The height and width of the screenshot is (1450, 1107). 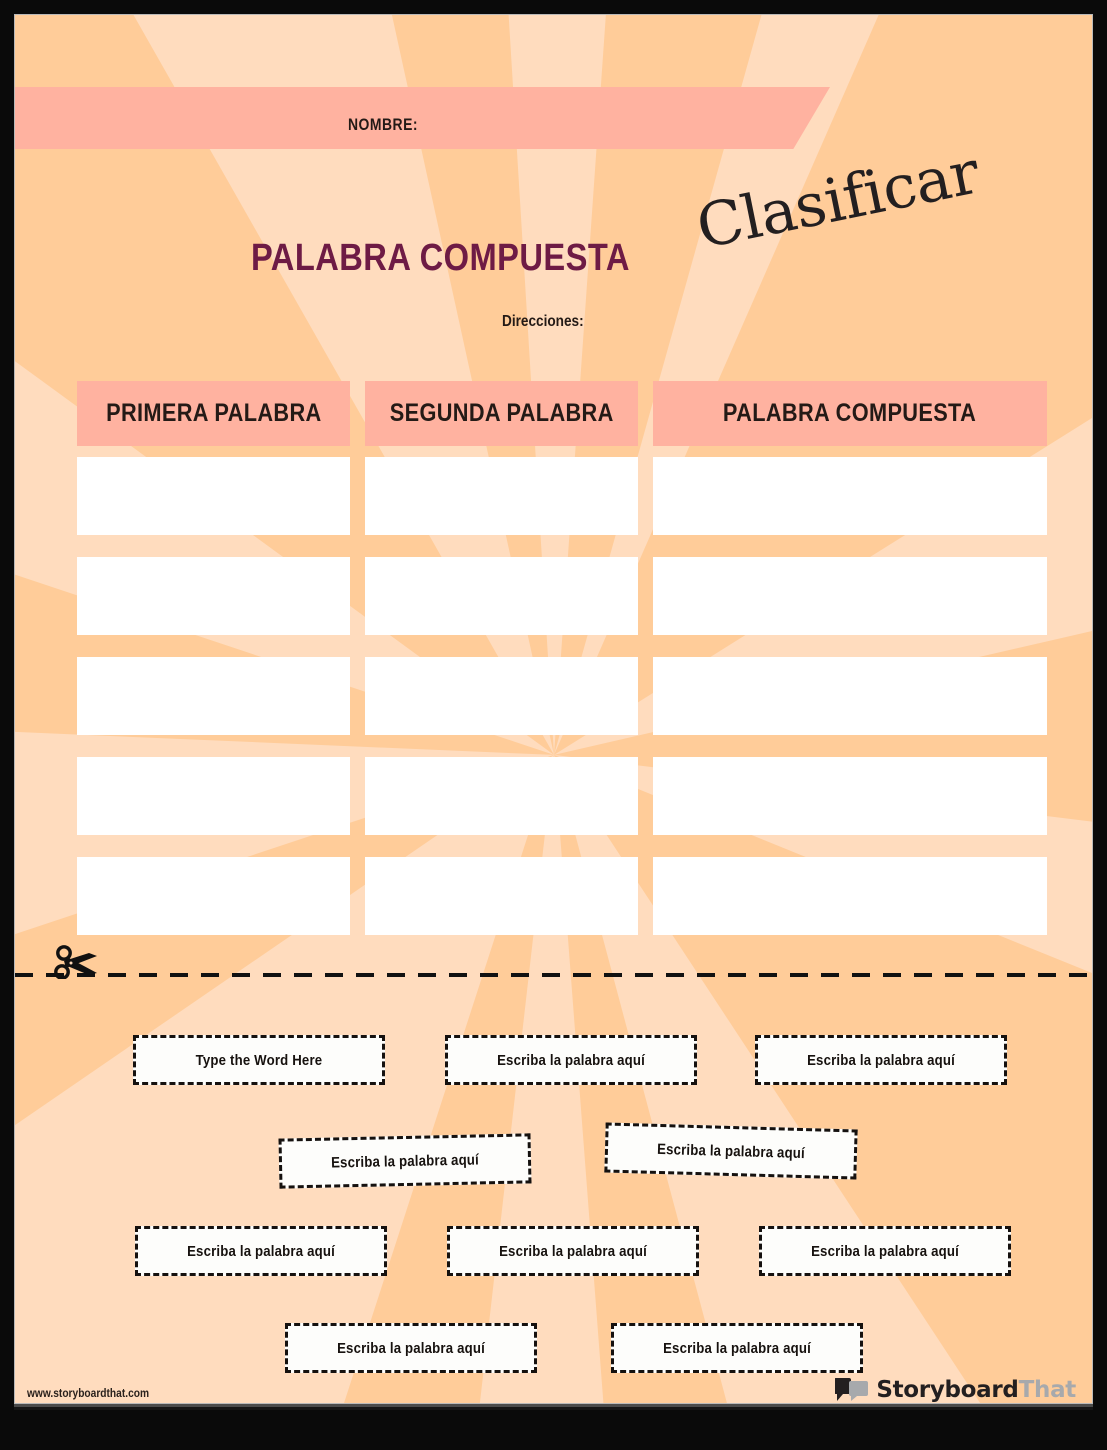 I want to click on logo-word-that: That, so click(x=1047, y=1389).